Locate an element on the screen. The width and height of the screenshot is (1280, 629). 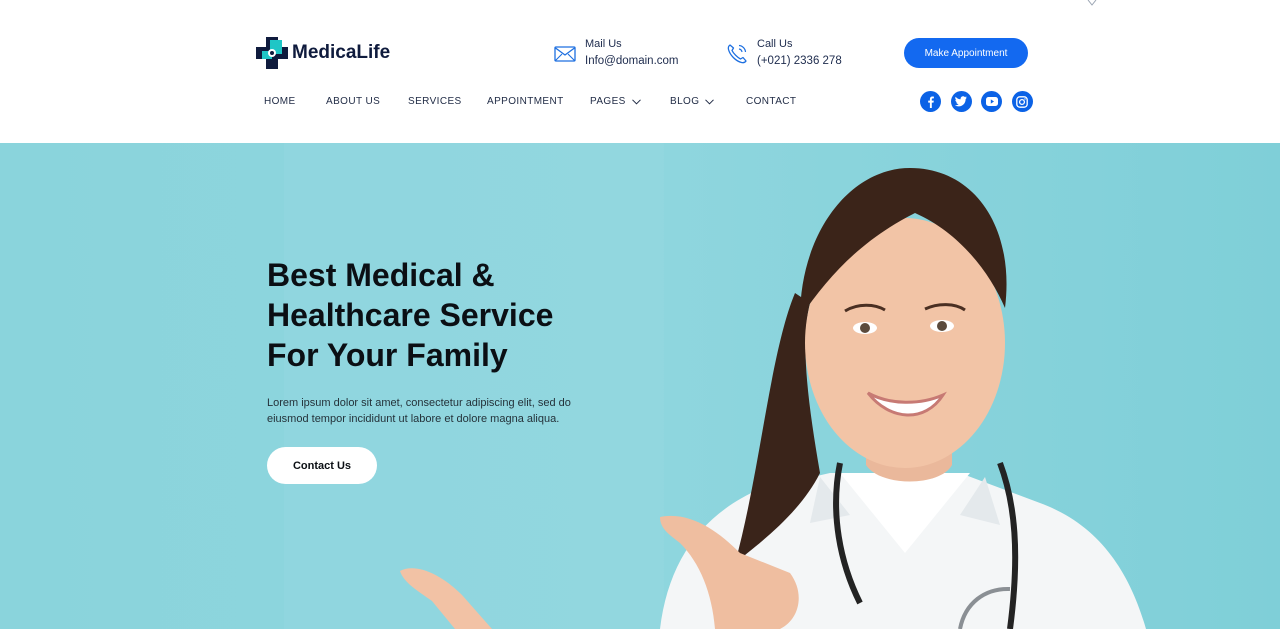
call-label: Call Us is located at coordinates (775, 44).